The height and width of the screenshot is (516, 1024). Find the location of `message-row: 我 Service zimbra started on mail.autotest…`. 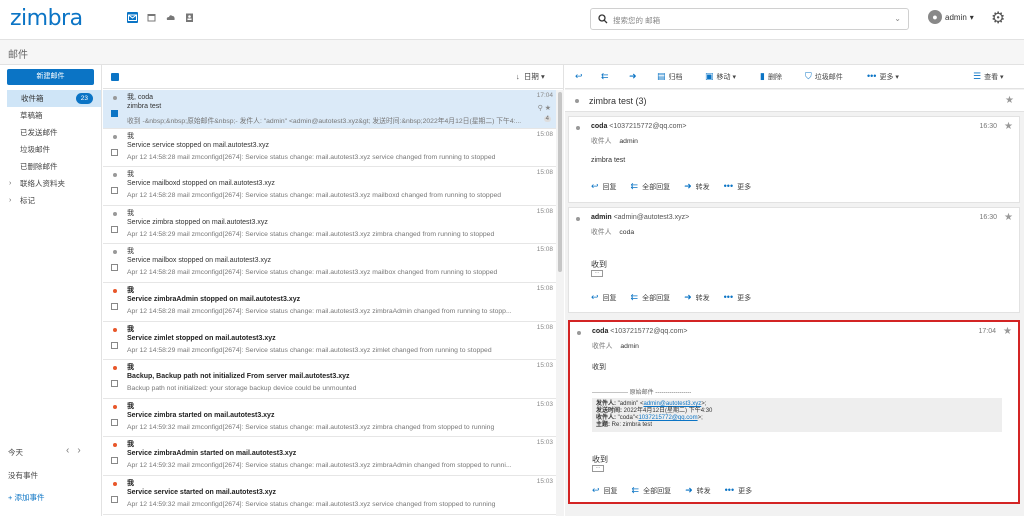

message-row: 我 Service zimbra started on mail.autotest… is located at coordinates (329, 418).